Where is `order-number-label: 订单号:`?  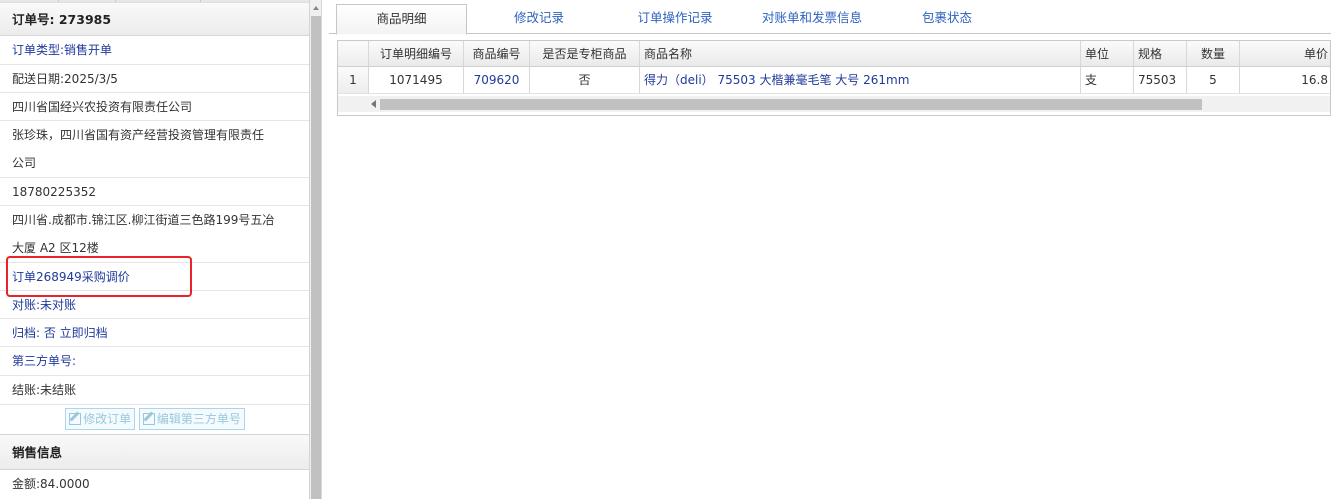 order-number-label: 订单号: is located at coordinates (33, 19).